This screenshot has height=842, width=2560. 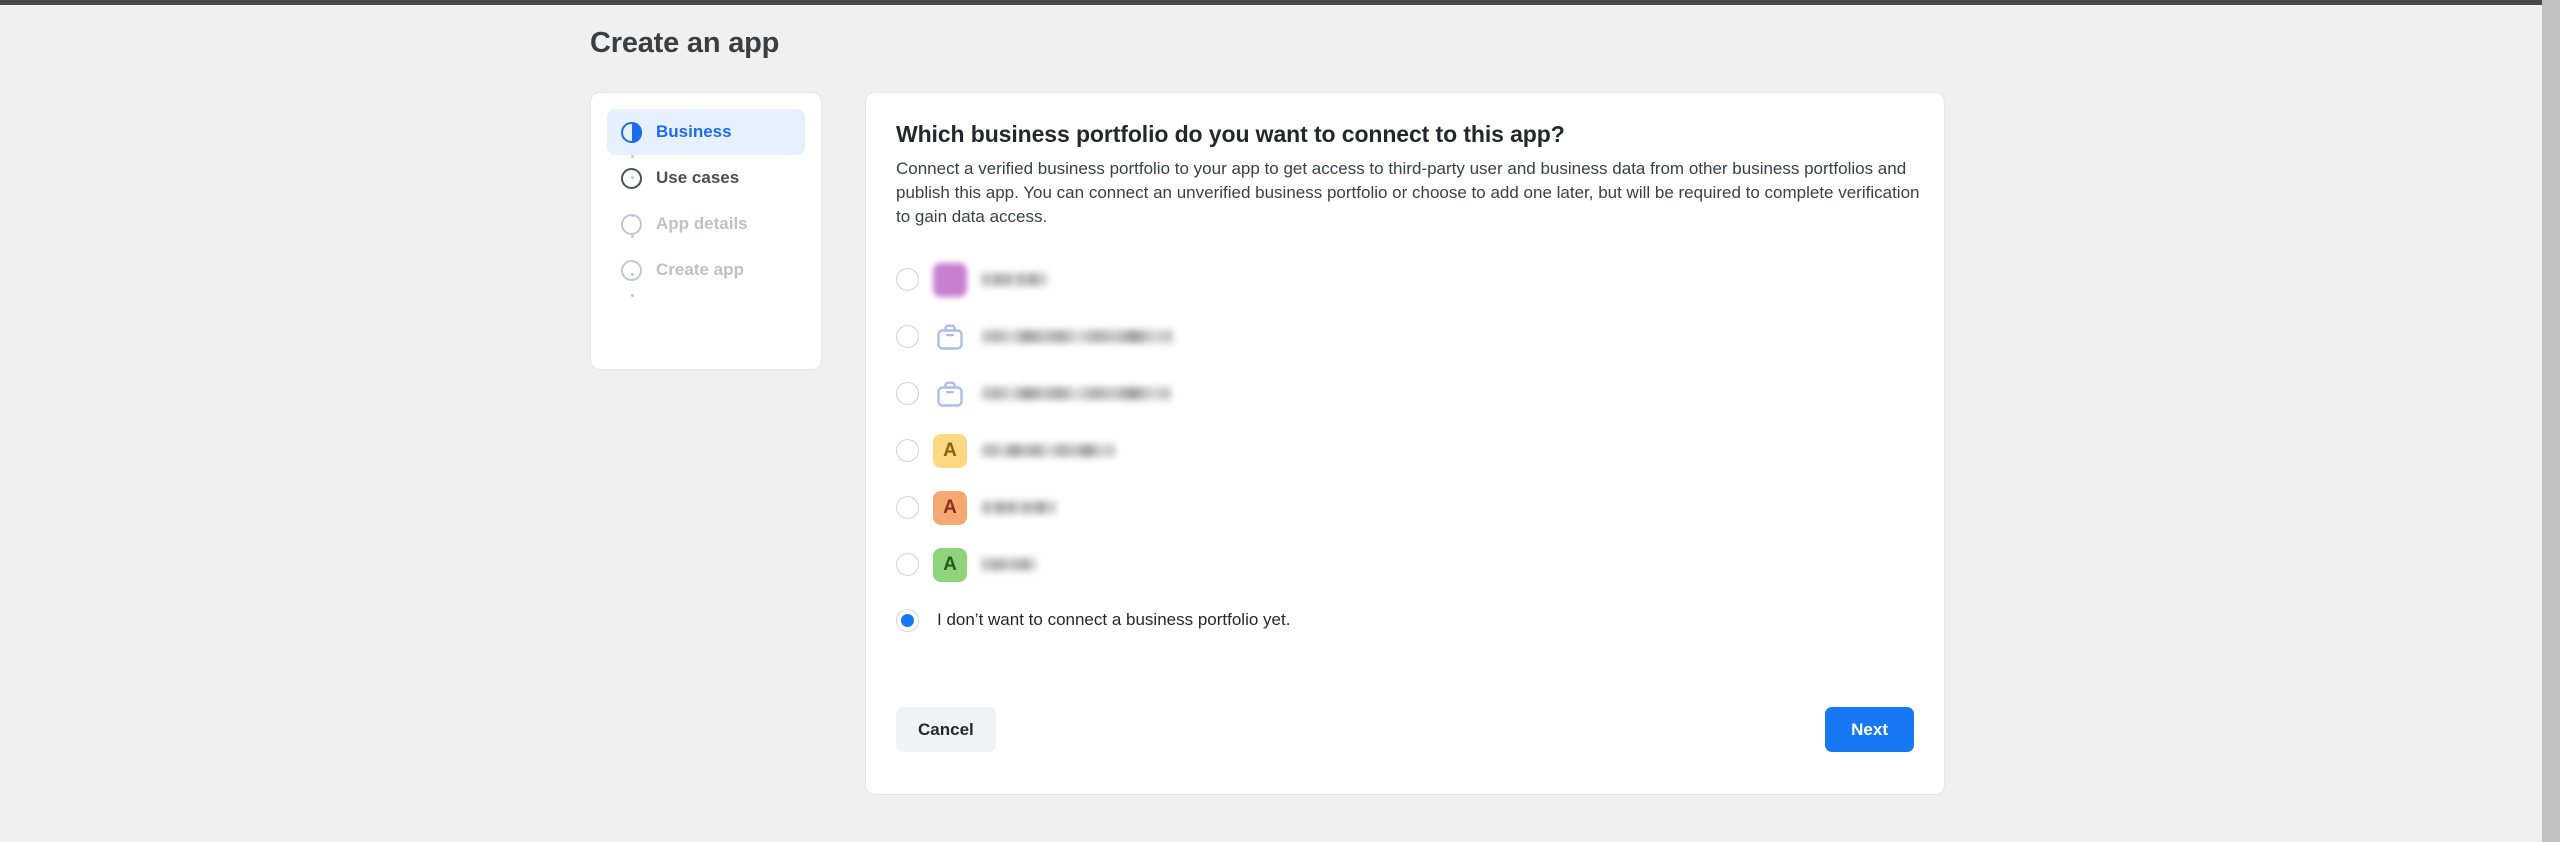 I want to click on sidebar-item-label-business: Business, so click(x=694, y=131).